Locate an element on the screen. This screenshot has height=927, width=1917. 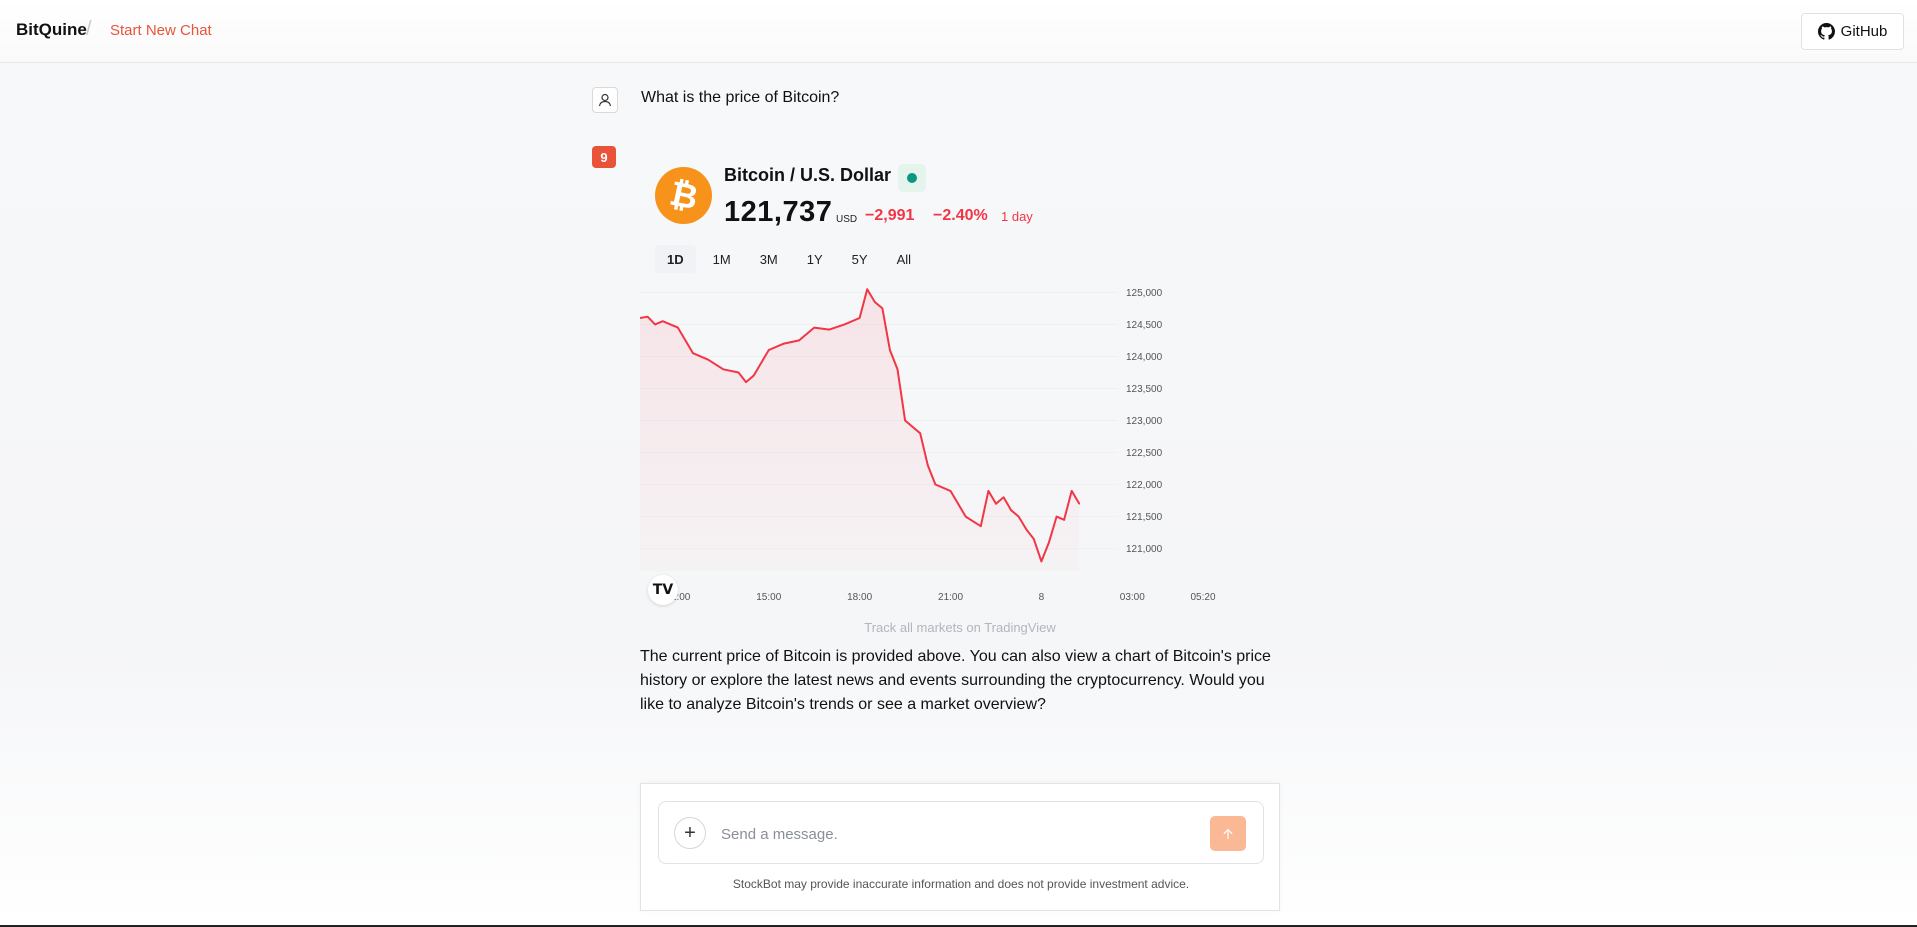
message-box: + is located at coordinates (961, 832).